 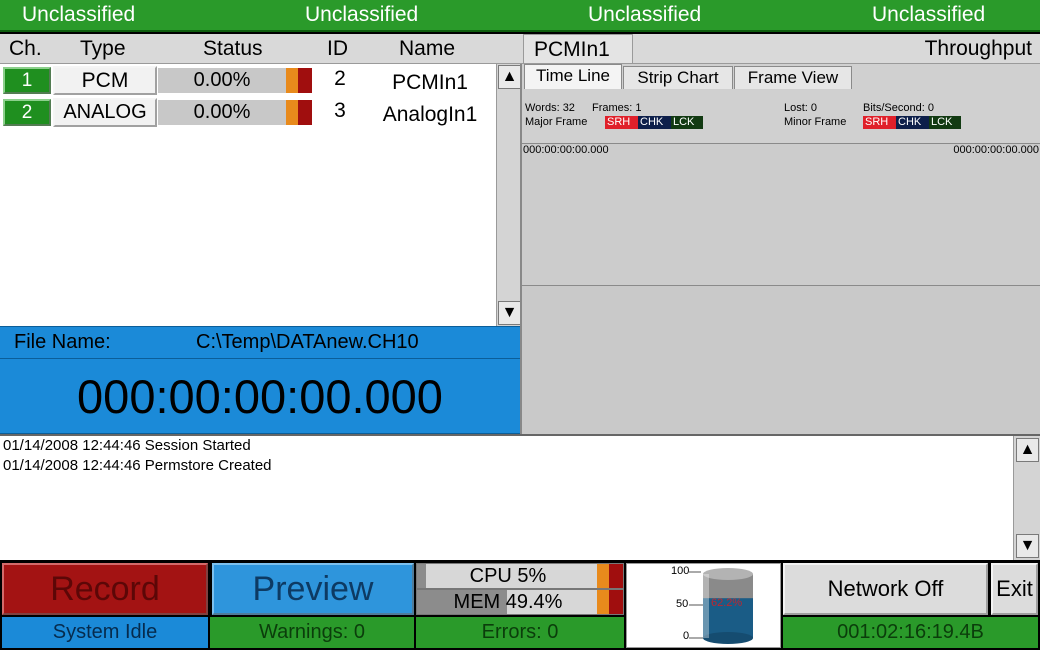 I want to click on record-button: Record, so click(x=105, y=589).